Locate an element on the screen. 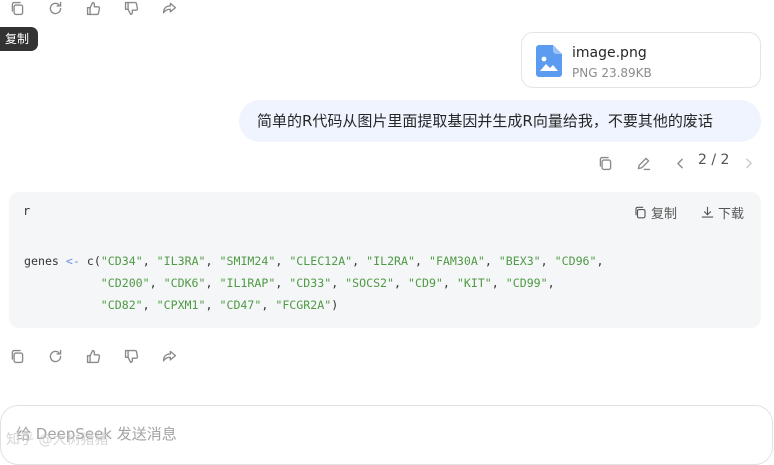 This screenshot has height=465, width=774. gene-string: "CD200" is located at coordinates (125, 283).